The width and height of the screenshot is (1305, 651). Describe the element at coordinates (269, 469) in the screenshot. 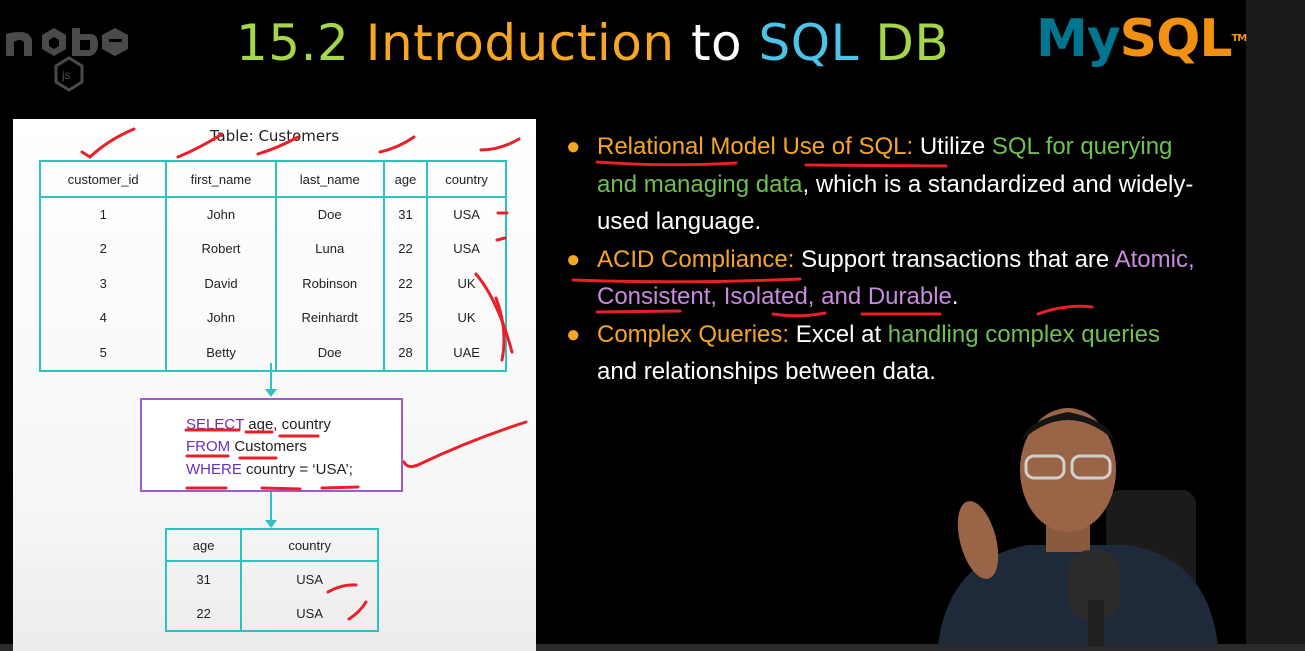

I see `query-line-where: WHERE country = ‘USA’;` at that location.